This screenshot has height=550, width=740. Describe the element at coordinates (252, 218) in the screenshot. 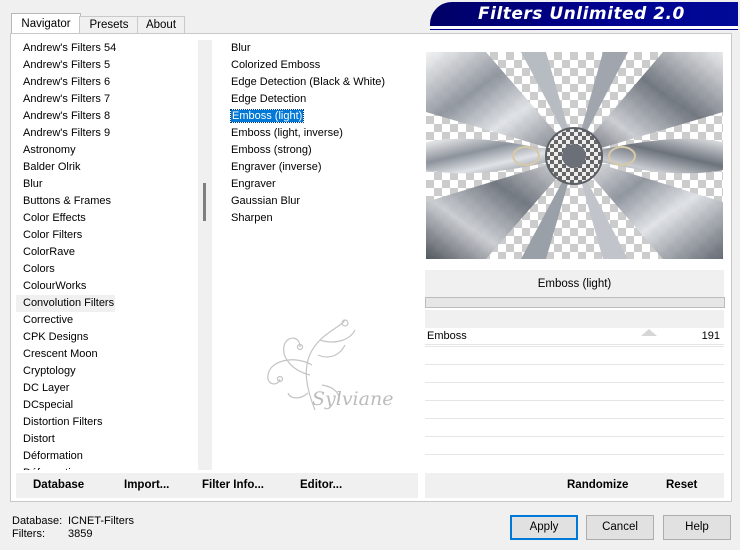

I see `filter-item-label: Sharpen` at that location.